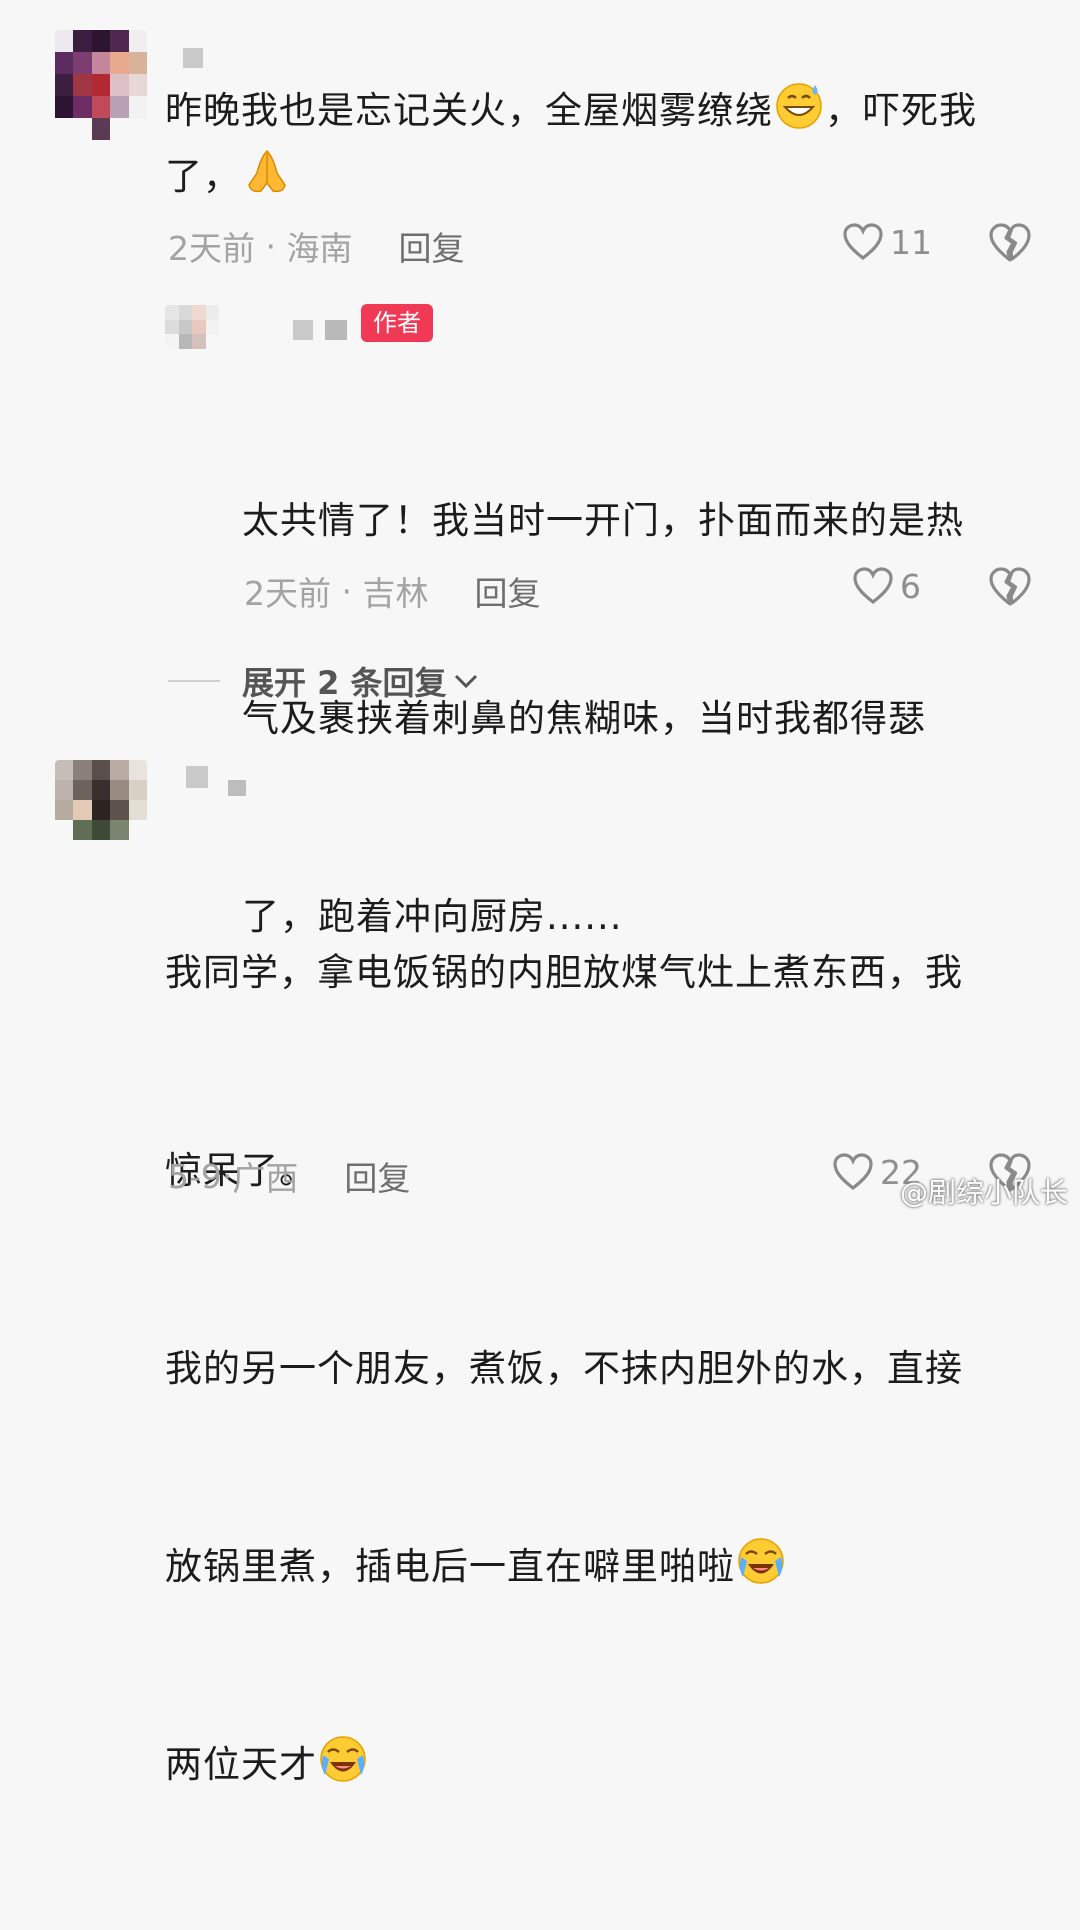 The image size is (1080, 1930). Describe the element at coordinates (799, 106) in the screenshot. I see `grinning-sweat-emoji` at that location.